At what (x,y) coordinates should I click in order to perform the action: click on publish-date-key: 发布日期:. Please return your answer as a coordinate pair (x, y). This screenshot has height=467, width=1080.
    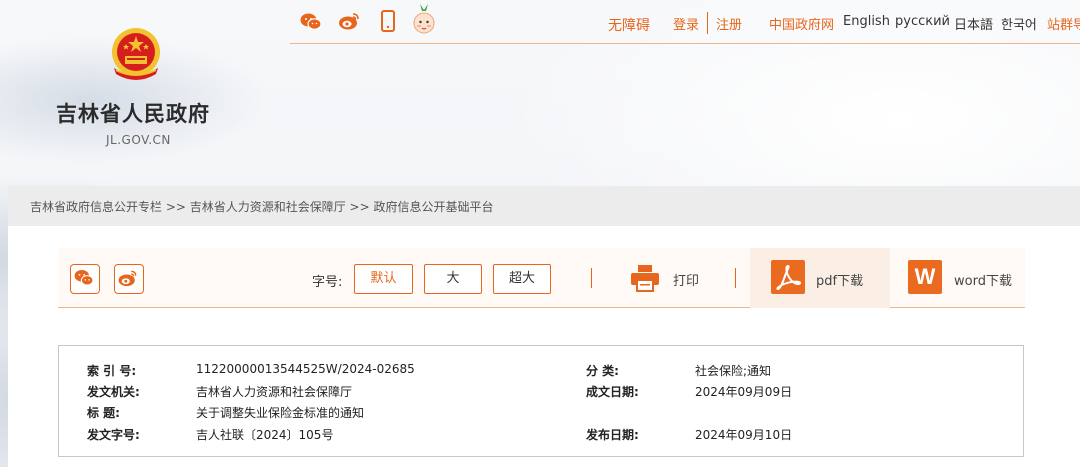
    Looking at the image, I should click on (612, 435).